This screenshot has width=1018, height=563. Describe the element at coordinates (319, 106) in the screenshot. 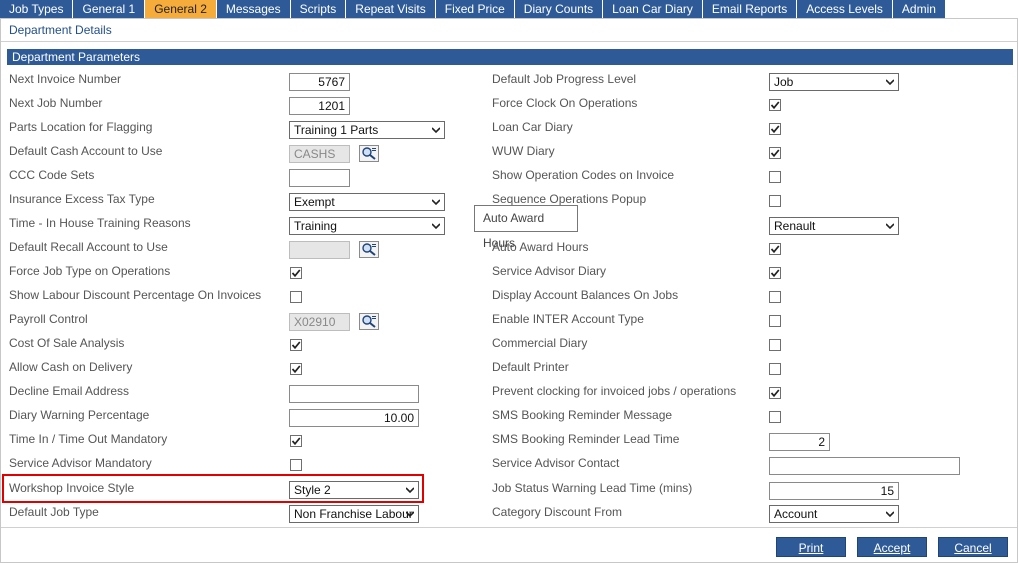

I see `next-job-number-field: 1201` at that location.